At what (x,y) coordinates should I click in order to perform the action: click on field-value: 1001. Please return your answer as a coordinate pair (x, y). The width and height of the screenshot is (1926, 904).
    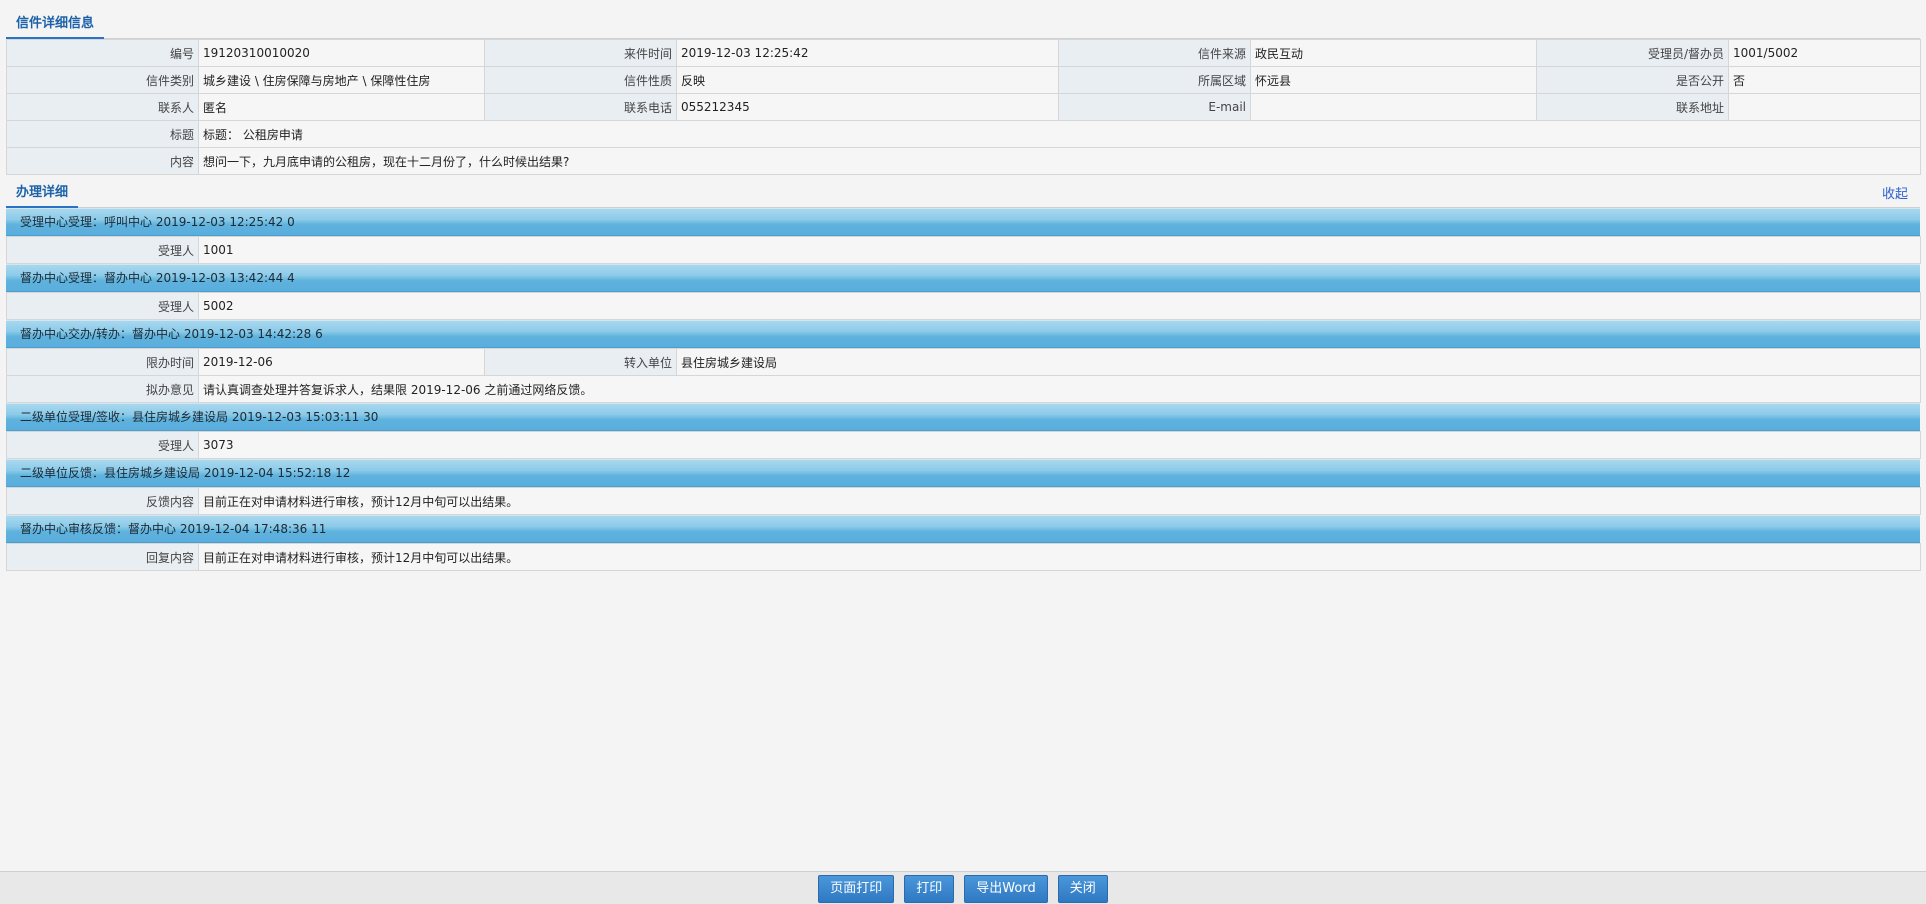
    Looking at the image, I should click on (1059, 250).